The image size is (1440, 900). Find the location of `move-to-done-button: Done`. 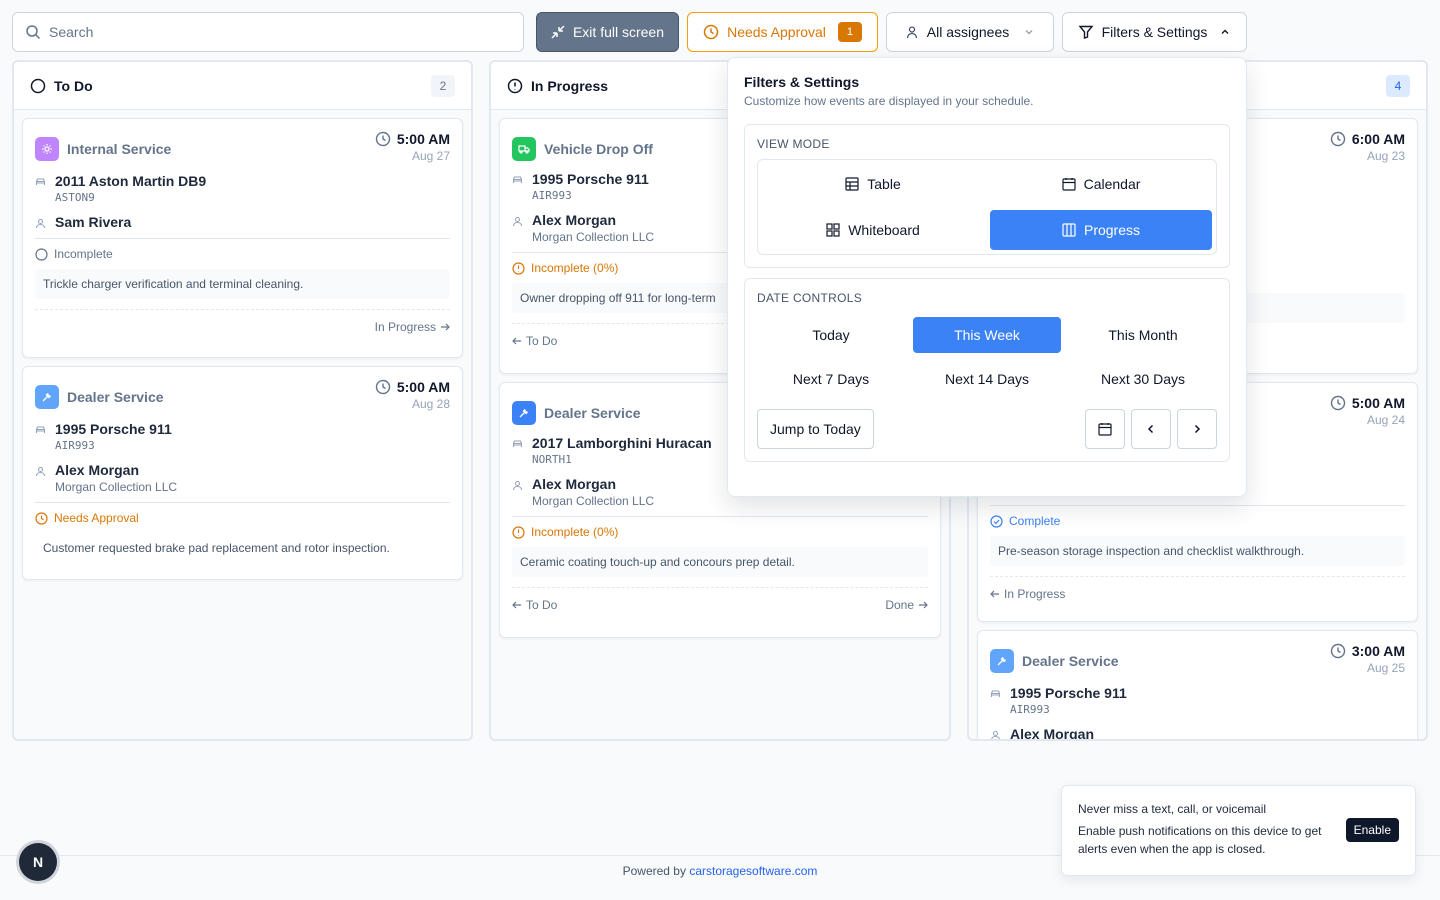

move-to-done-button: Done is located at coordinates (906, 605).